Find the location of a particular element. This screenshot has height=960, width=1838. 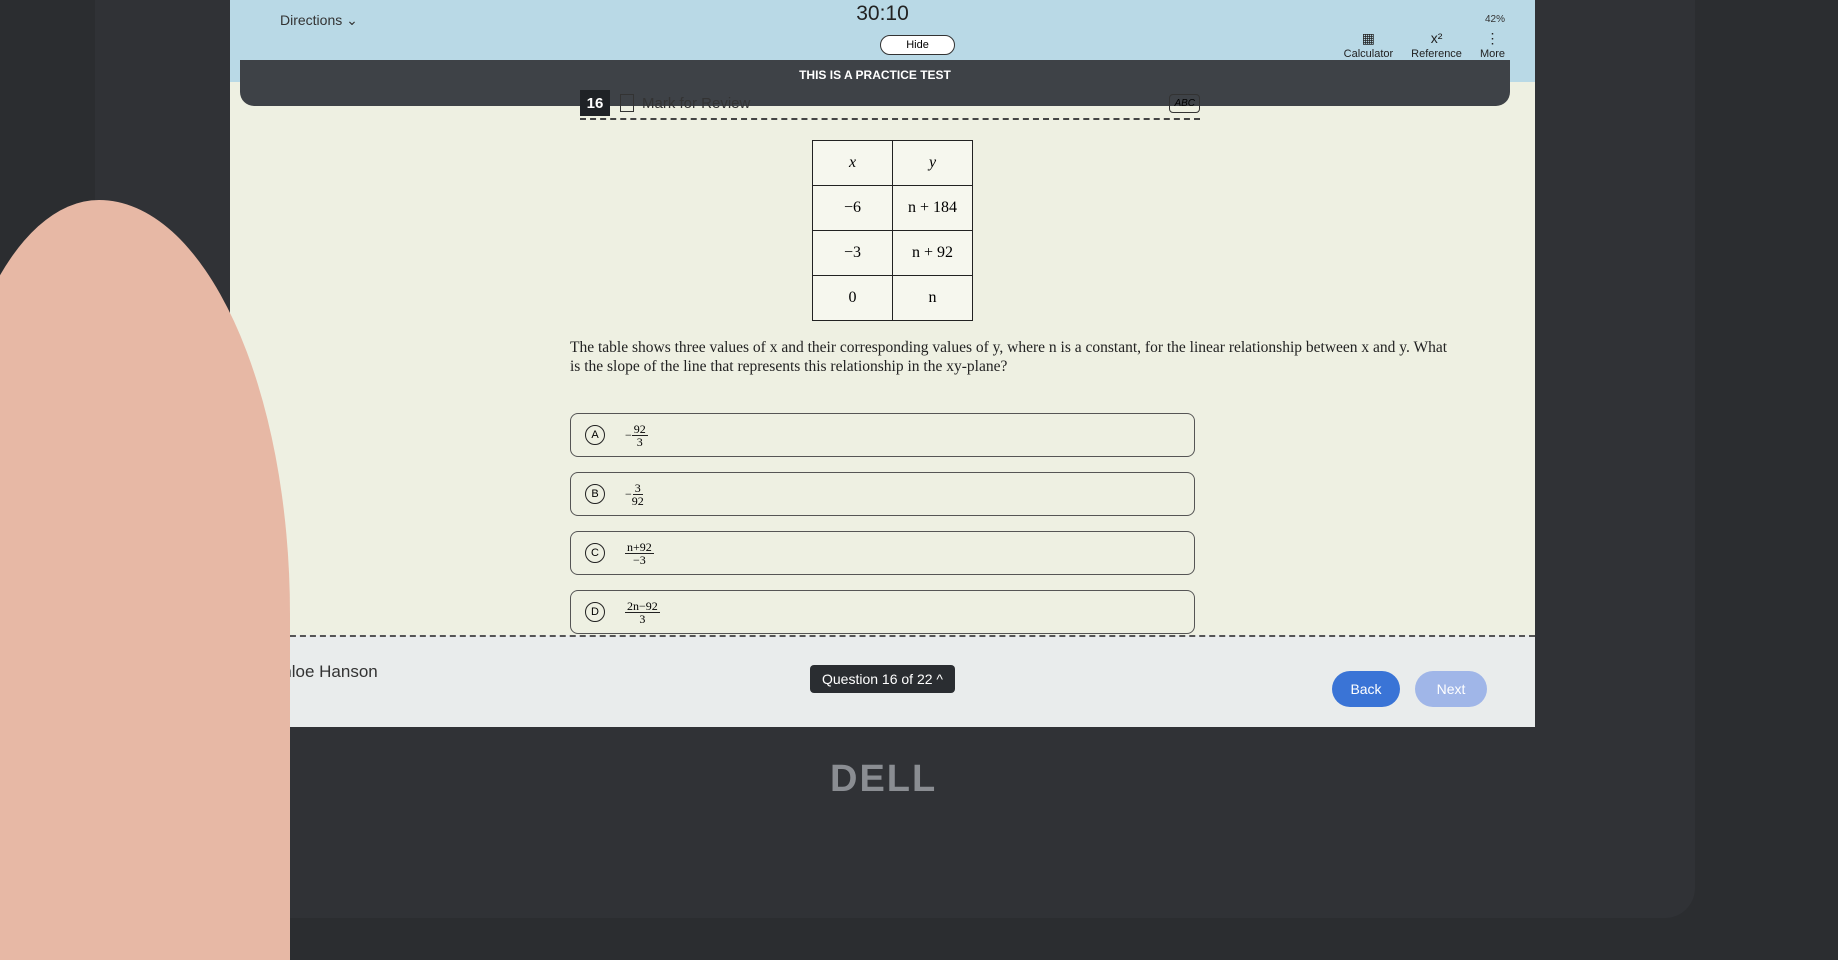

bookmark-icon is located at coordinates (627, 103).